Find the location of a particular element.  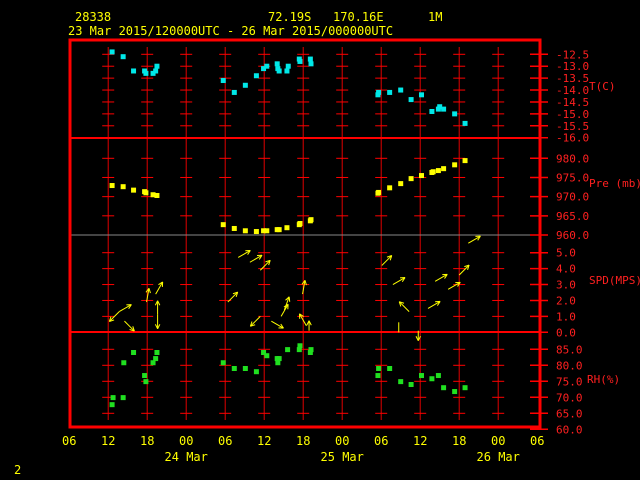

y-tick-label: 970.0 is located at coordinates (572, 197).